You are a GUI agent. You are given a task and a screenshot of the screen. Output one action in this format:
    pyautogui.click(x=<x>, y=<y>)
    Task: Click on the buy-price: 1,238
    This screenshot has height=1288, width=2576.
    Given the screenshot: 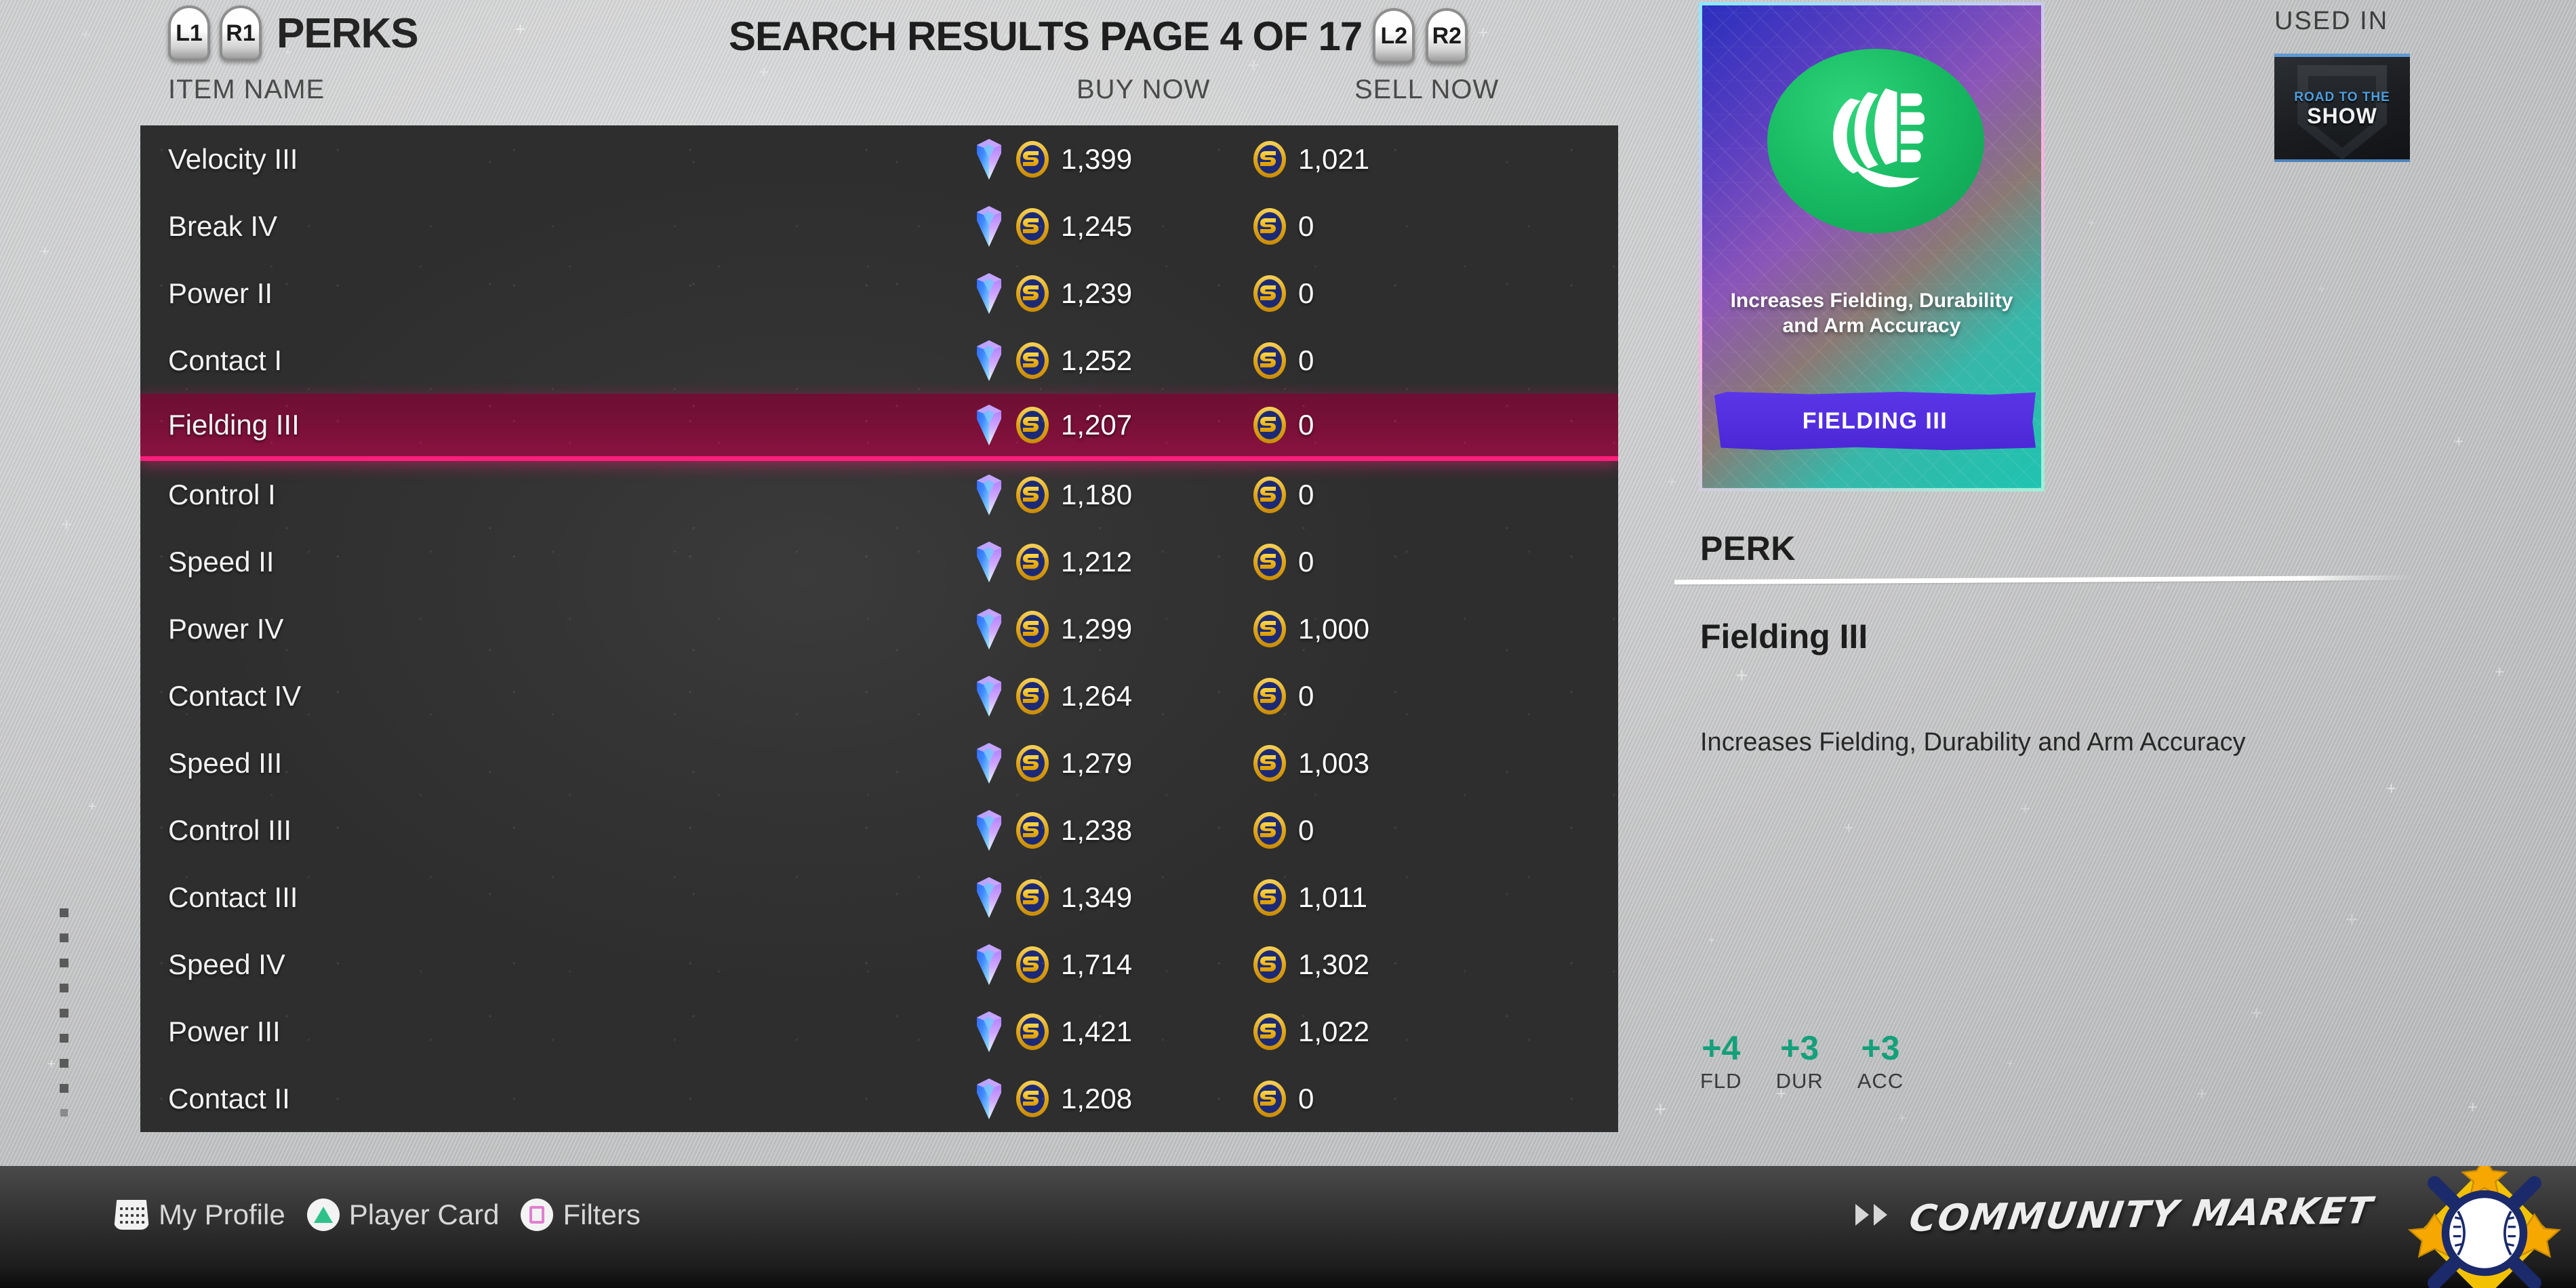 What is the action you would take?
    pyautogui.click(x=1097, y=829)
    